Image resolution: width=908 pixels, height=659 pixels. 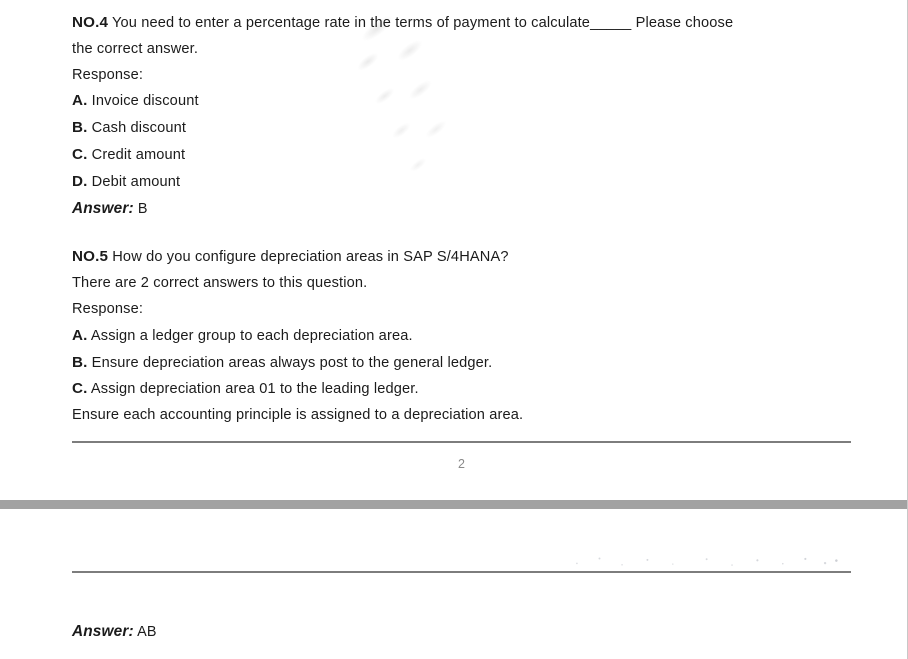 What do you see at coordinates (457, 155) in the screenshot?
I see `answer-option: C. Credit amount` at bounding box center [457, 155].